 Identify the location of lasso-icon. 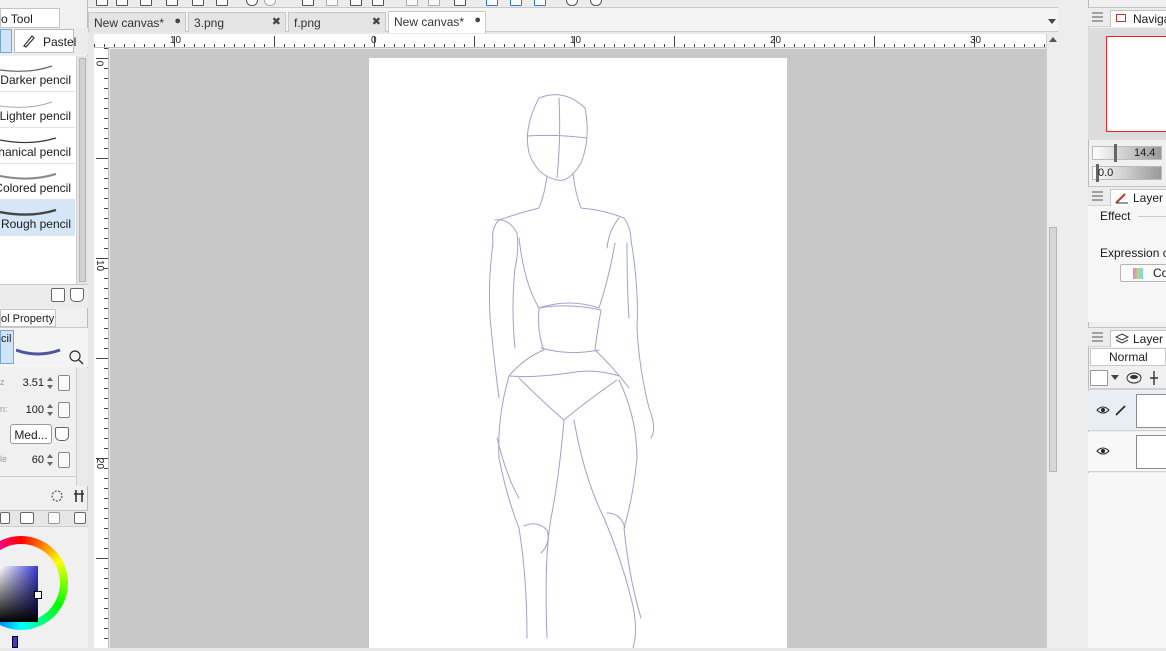
(356, 3).